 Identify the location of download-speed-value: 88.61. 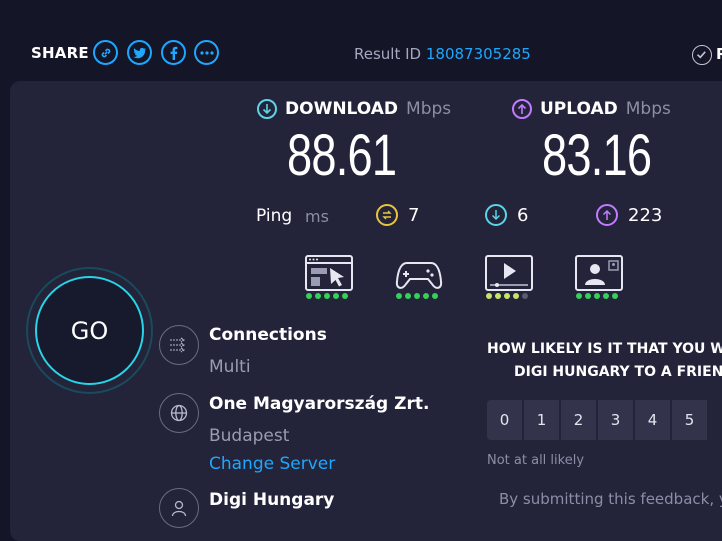
(342, 155).